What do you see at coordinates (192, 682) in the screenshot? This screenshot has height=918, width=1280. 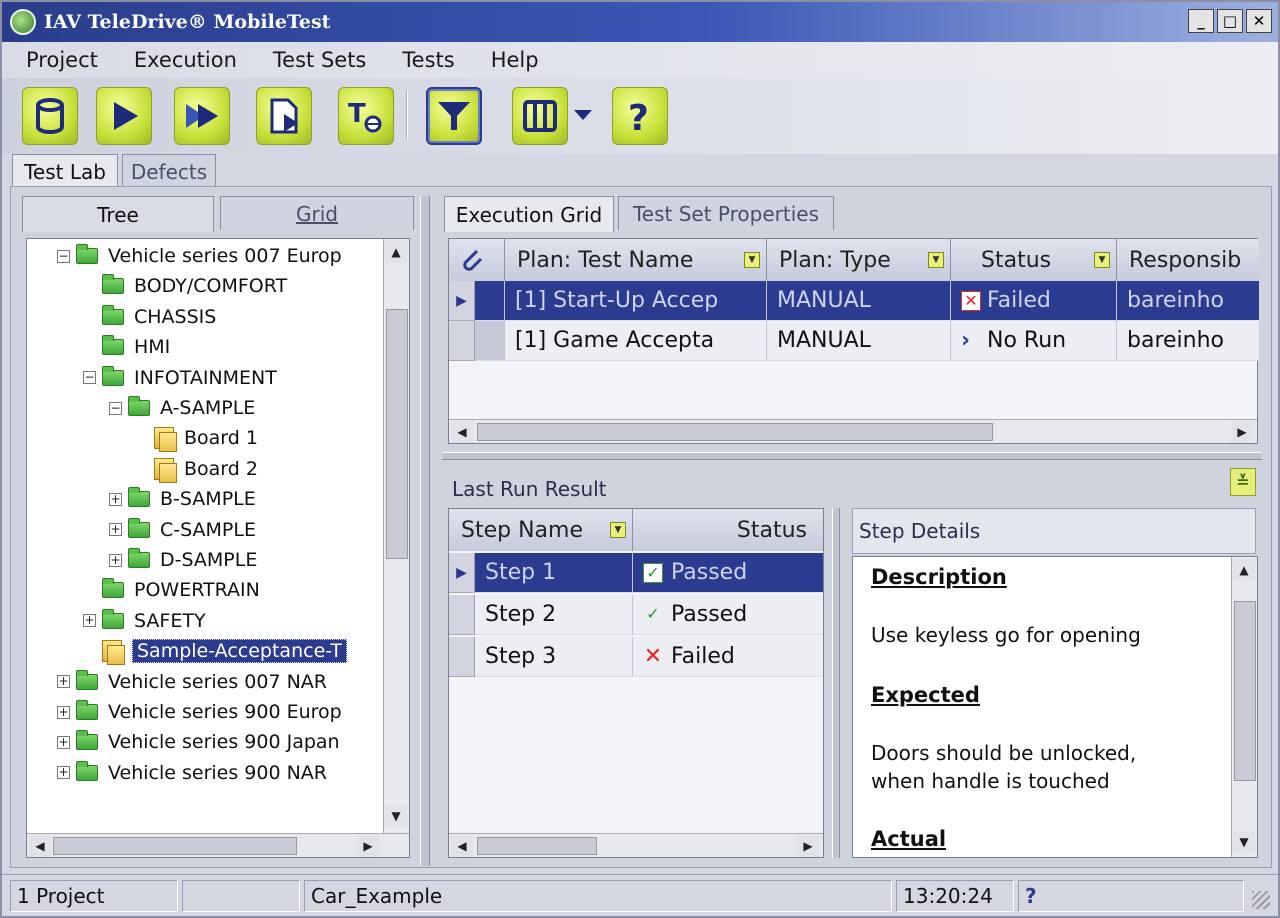 I see `tree-item: + Vehicle series 007 NAR` at bounding box center [192, 682].